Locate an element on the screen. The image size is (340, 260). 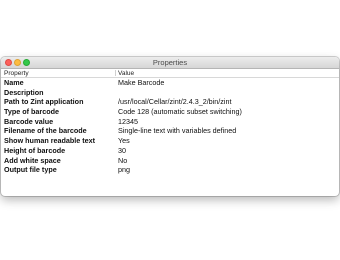
property-name: Barcode value is located at coordinates (29, 121).